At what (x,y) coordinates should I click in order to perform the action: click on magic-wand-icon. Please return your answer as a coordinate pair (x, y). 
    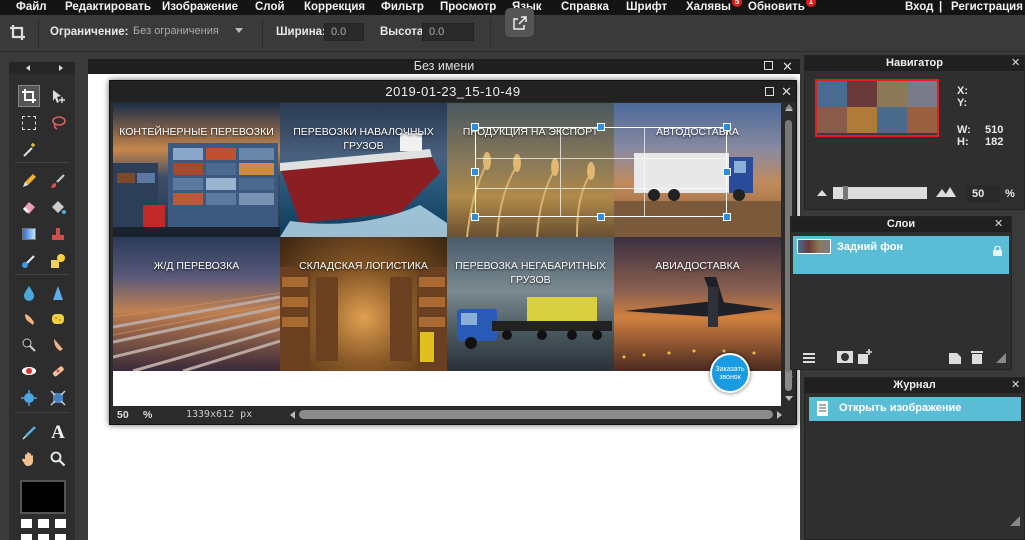
    Looking at the image, I should click on (29, 150).